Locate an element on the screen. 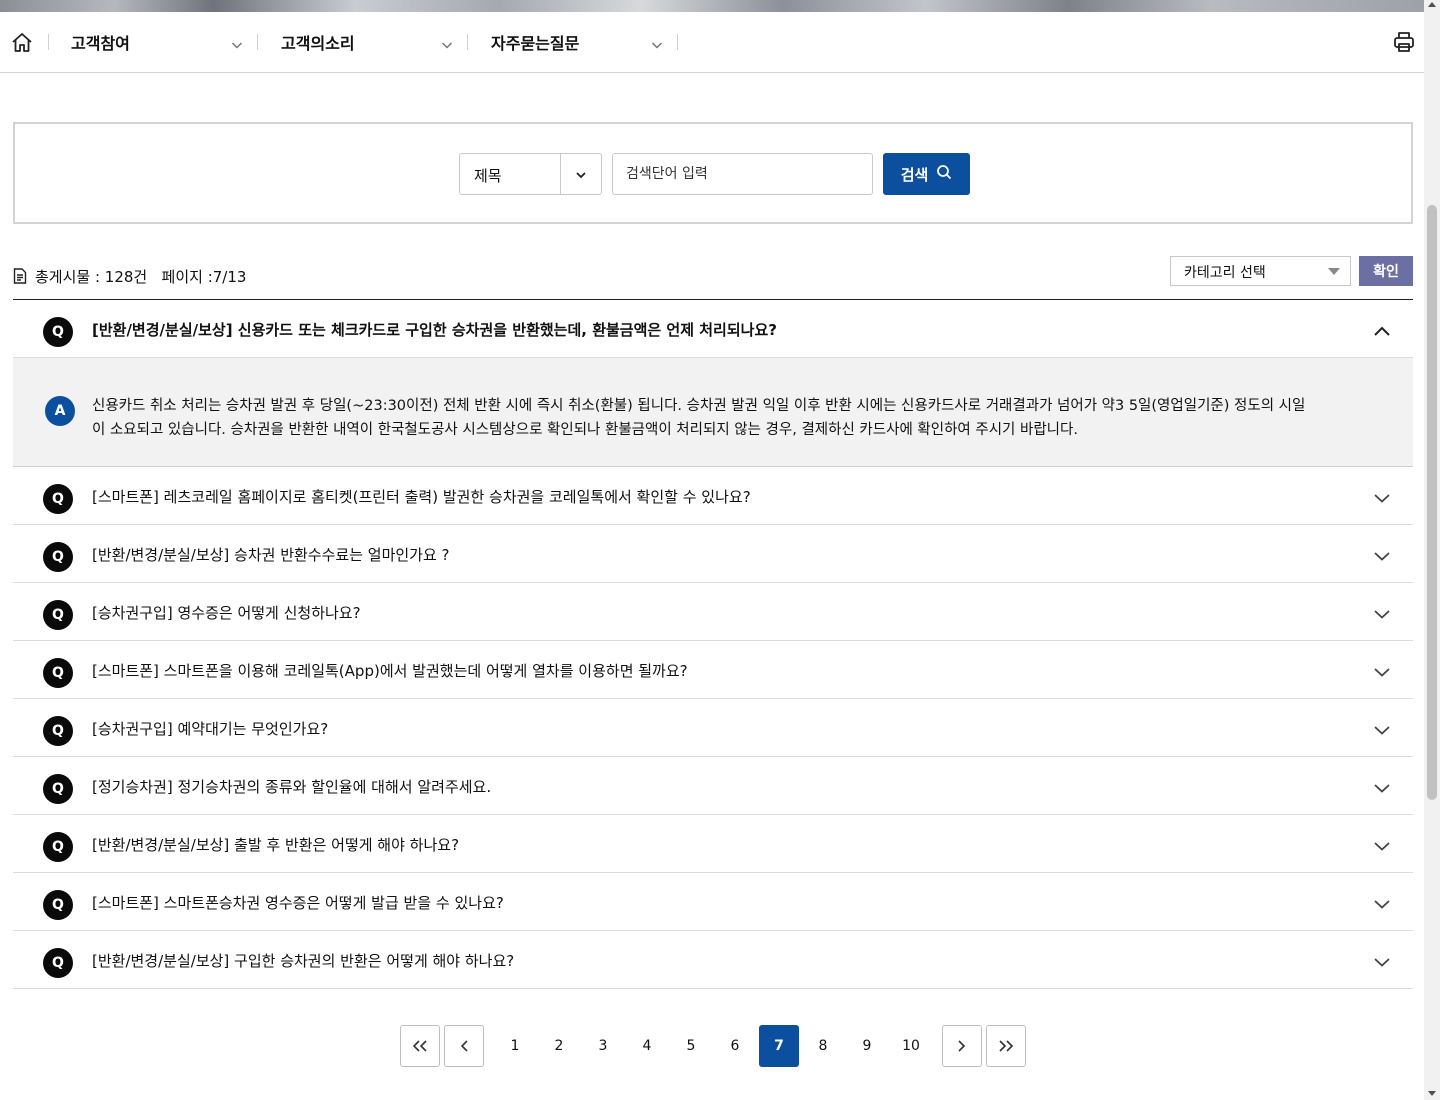 This screenshot has height=1100, width=1440. board-summary: 총게시물 : 128건 페이지 :7/13 is located at coordinates (129, 276).